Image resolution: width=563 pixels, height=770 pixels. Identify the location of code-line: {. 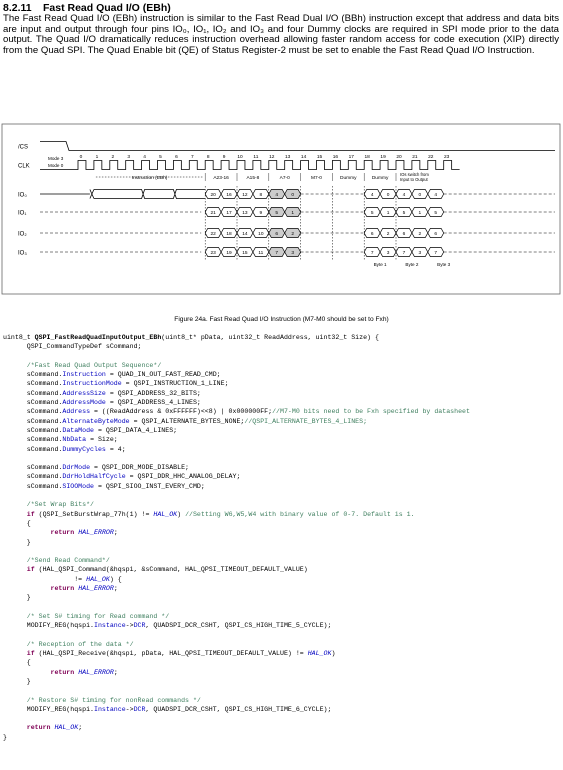
(236, 523).